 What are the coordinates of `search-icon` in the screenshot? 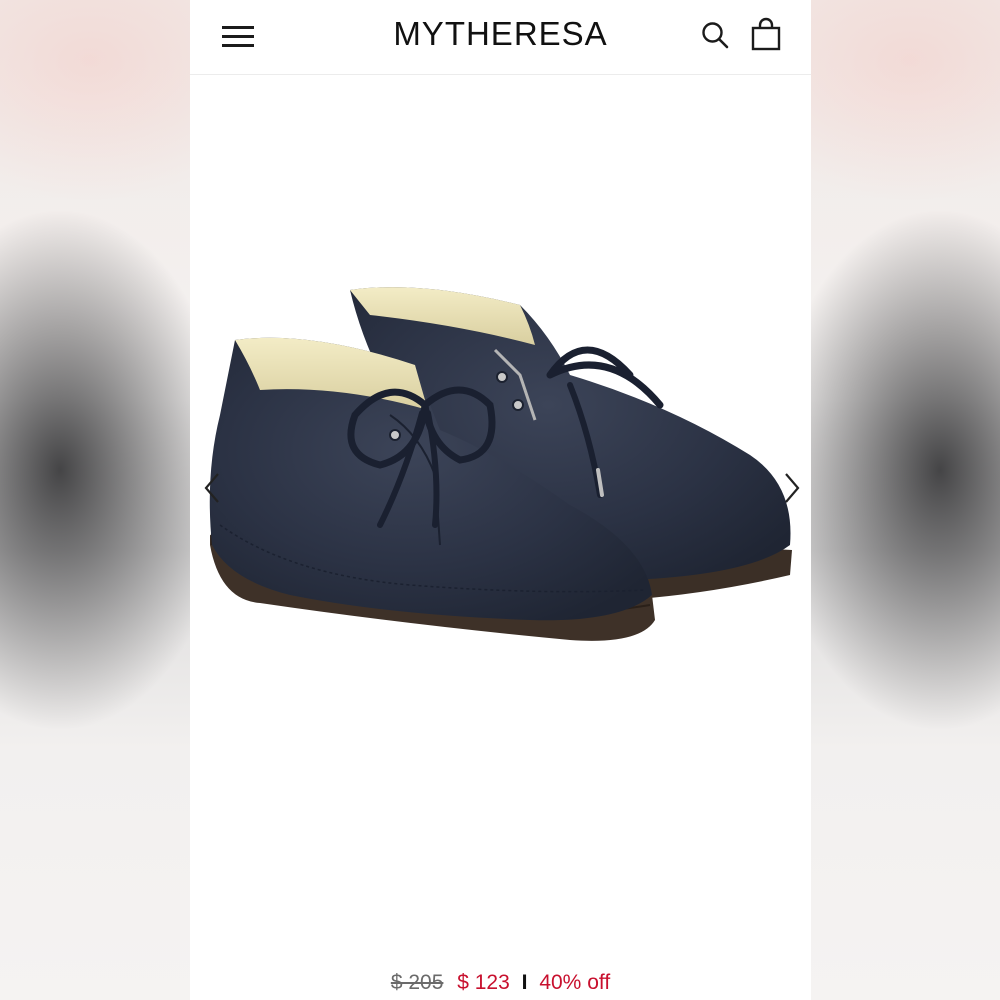 It's located at (715, 35).